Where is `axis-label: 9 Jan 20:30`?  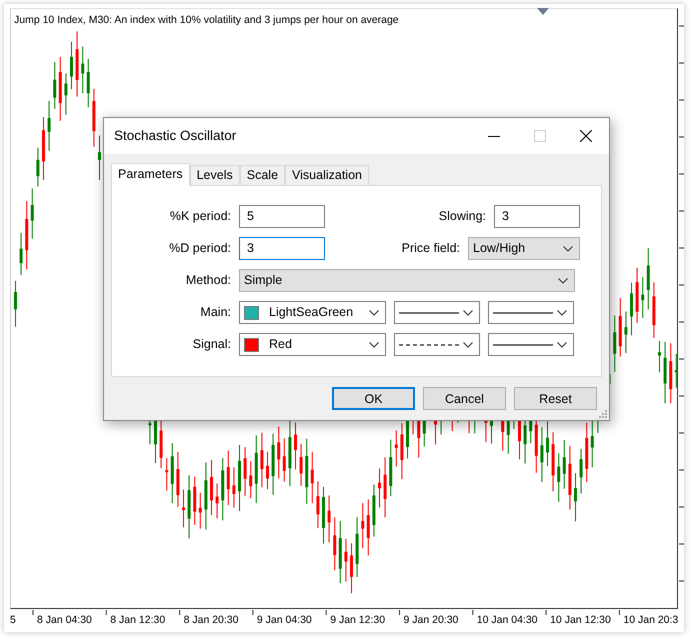
axis-label: 9 Jan 20:30 is located at coordinates (431, 620).